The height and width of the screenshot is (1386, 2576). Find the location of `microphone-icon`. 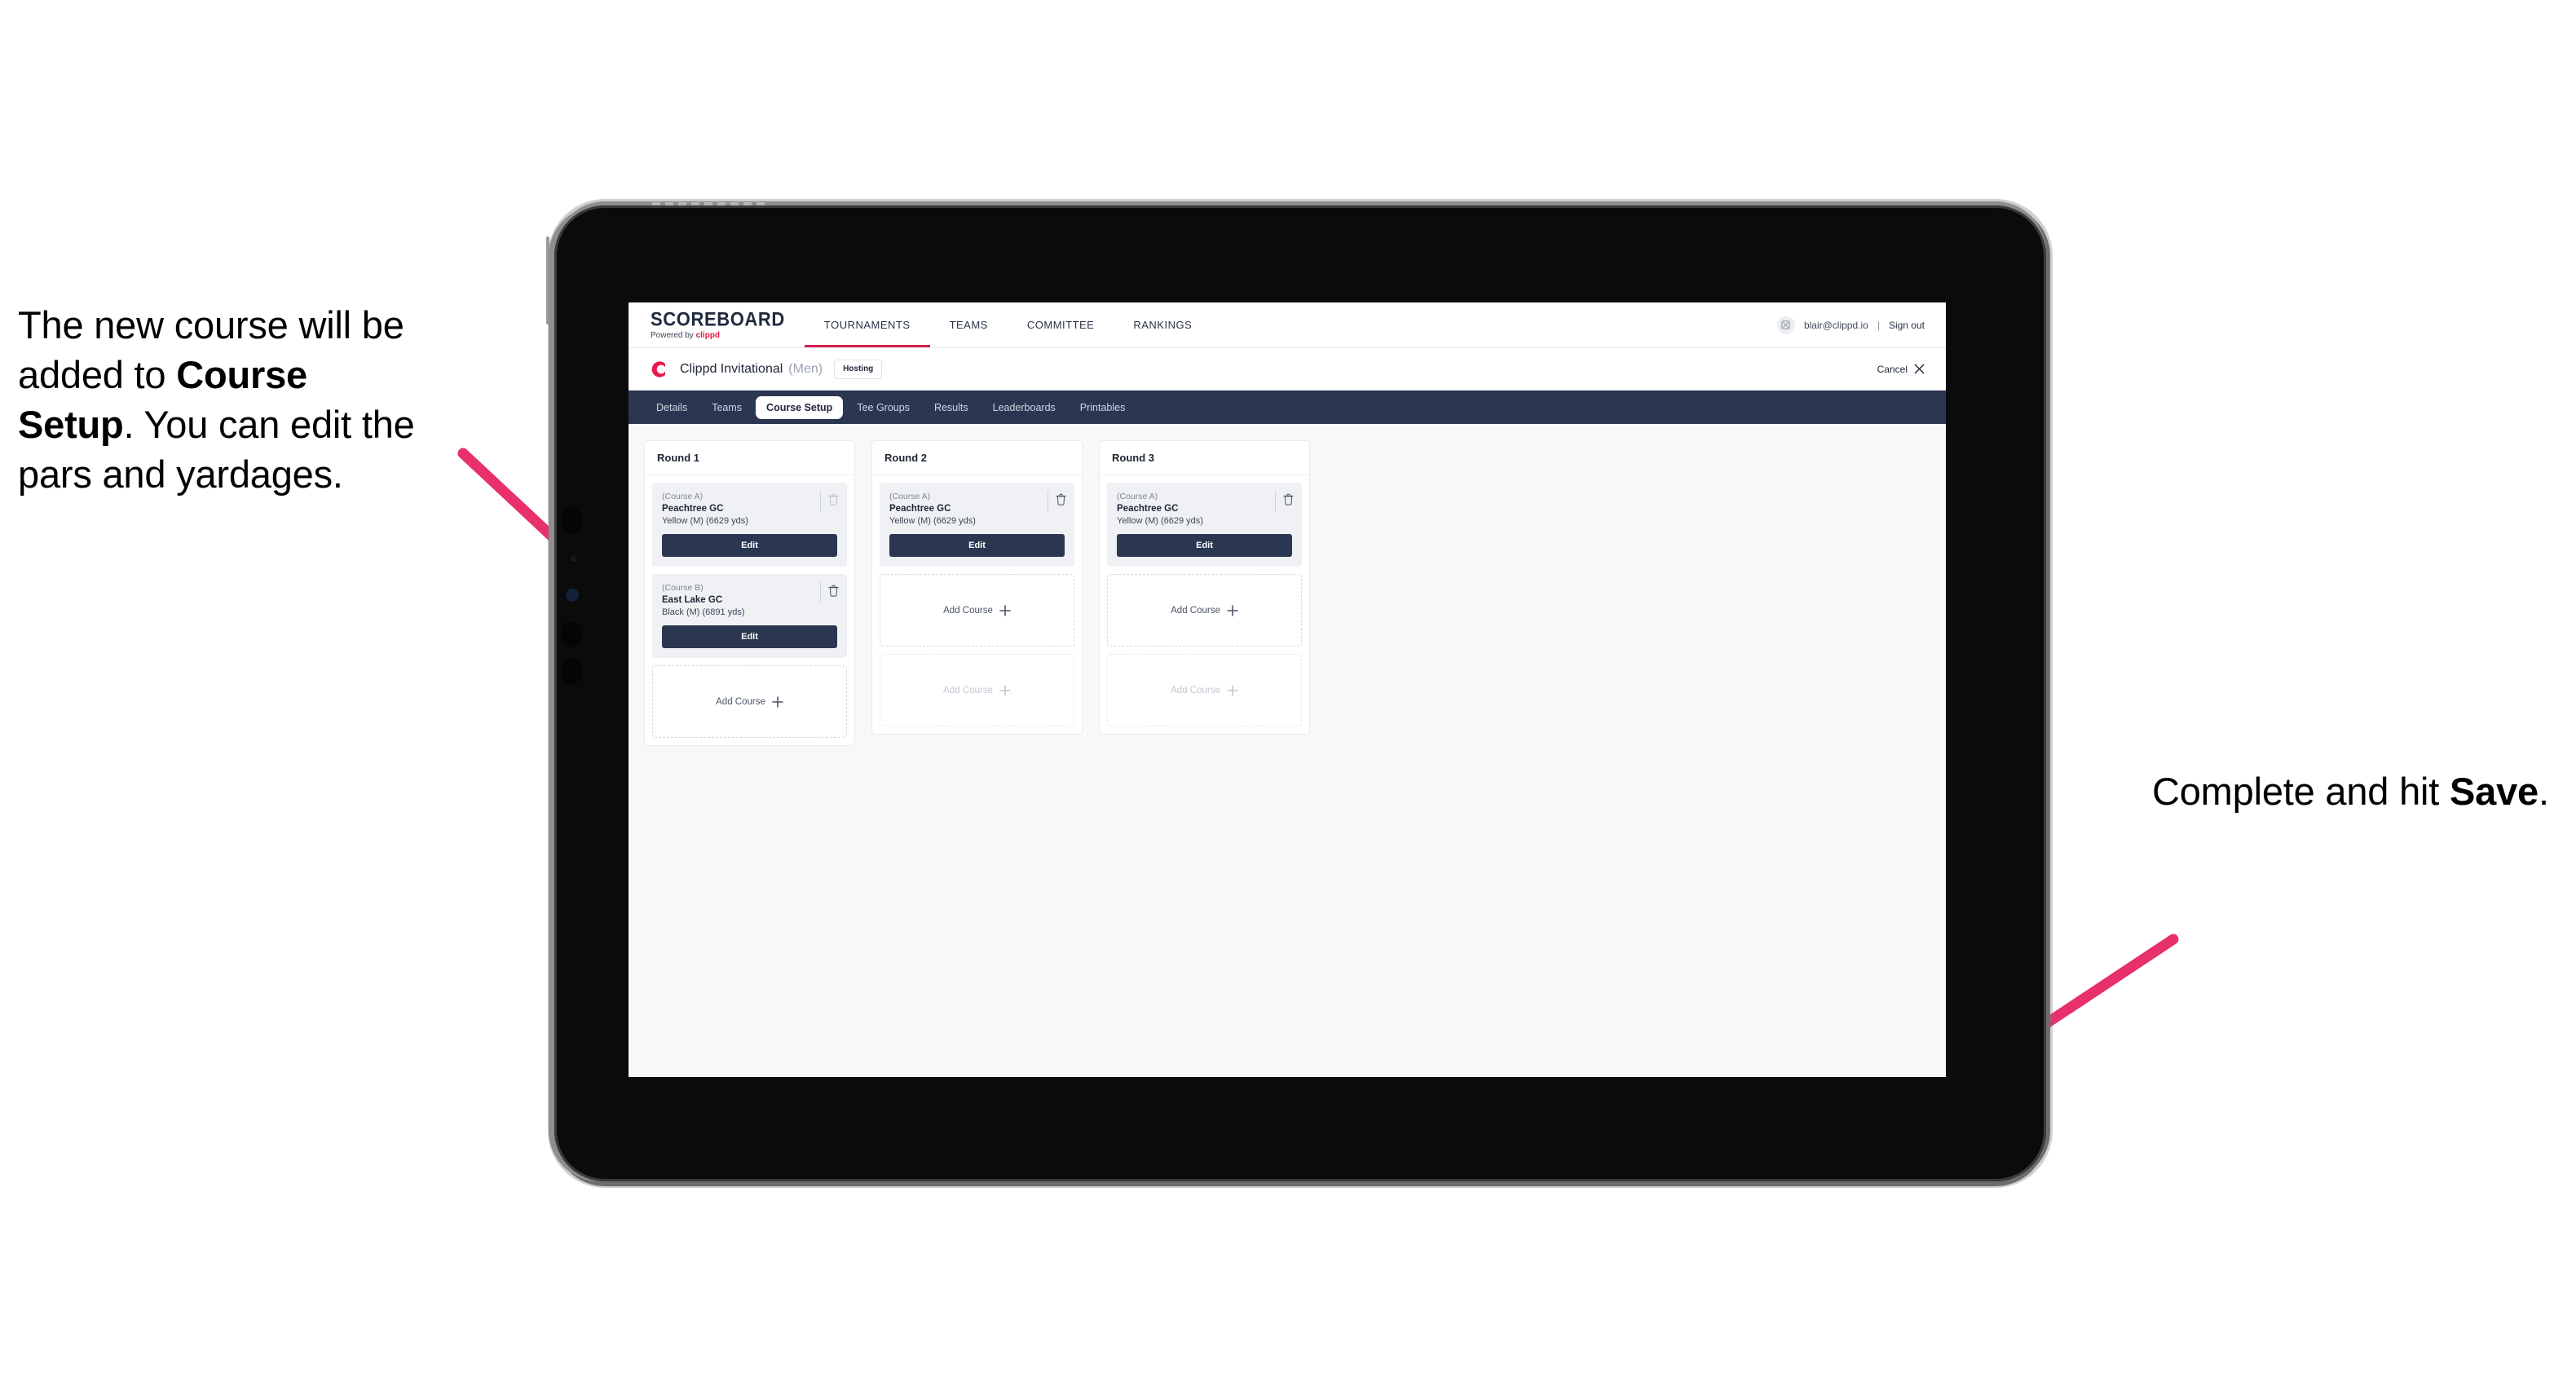

microphone-icon is located at coordinates (571, 634).